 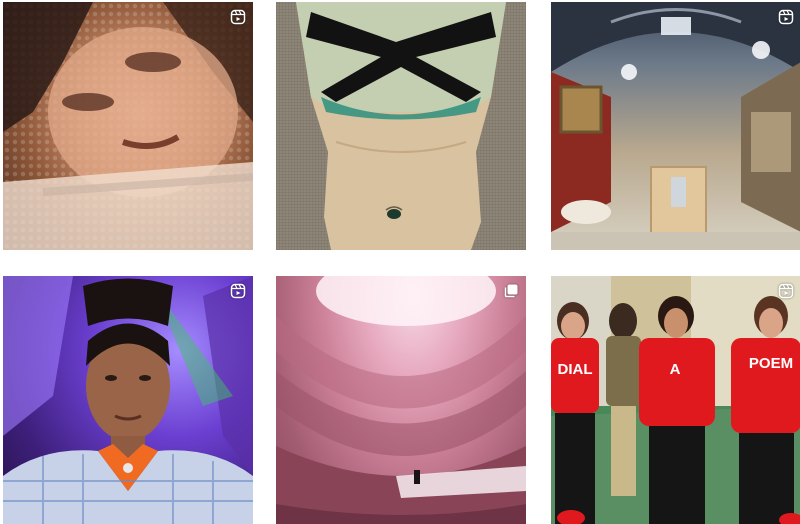 I want to click on shirt-text-dial: DIAL, so click(x=575, y=369).